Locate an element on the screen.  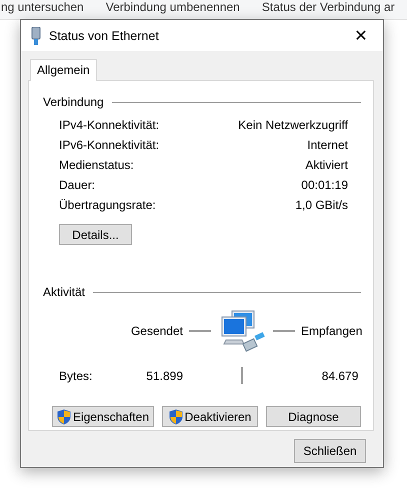
received-bytes: 84.679 is located at coordinates (340, 375).